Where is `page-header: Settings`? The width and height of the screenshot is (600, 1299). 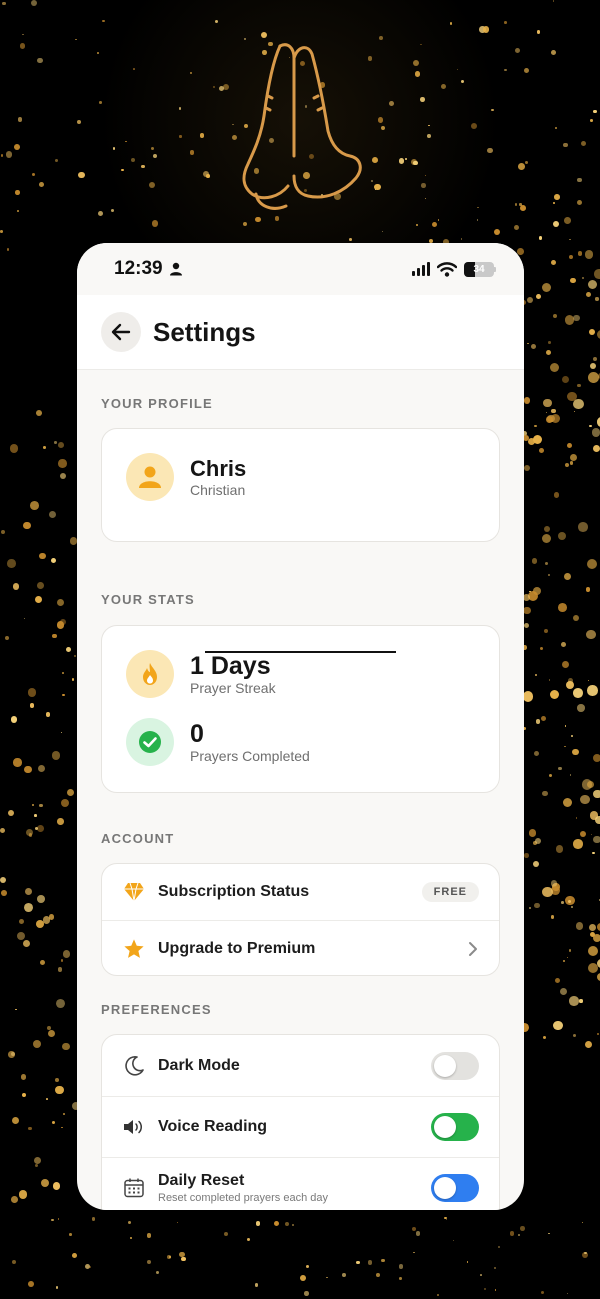 page-header: Settings is located at coordinates (300, 332).